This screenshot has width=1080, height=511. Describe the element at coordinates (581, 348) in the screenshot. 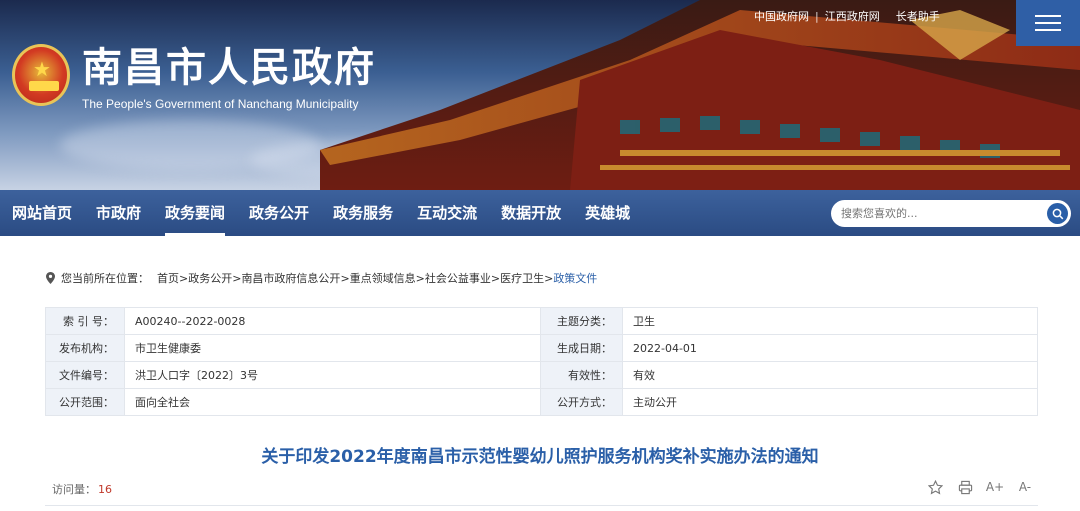

I see `info-label: 生成日期：` at that location.